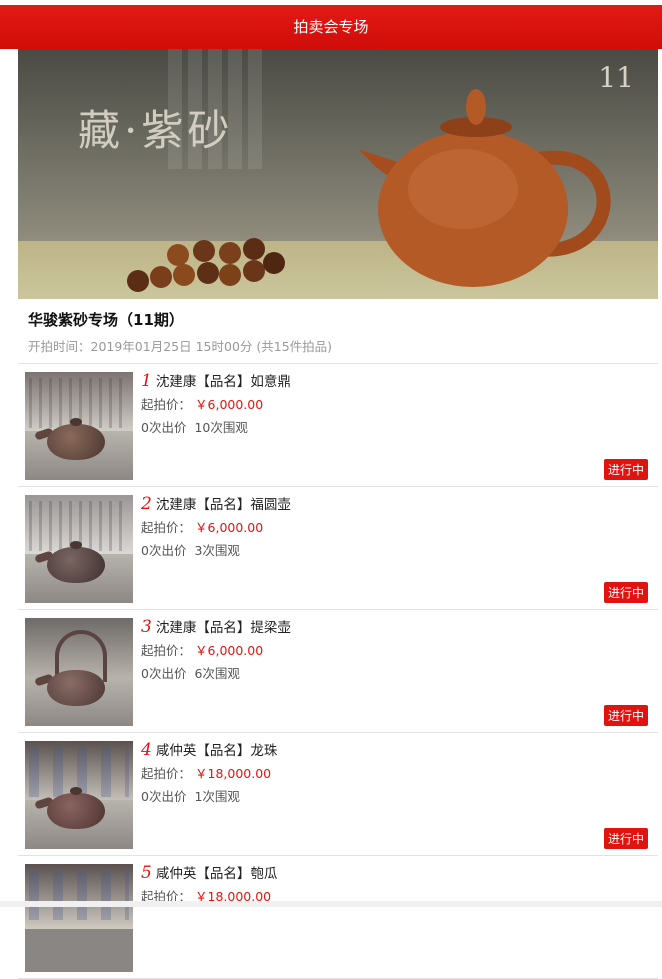 Image resolution: width=662 pixels, height=979 pixels. What do you see at coordinates (216, 796) in the screenshot?
I see `view-count: 1次围观` at bounding box center [216, 796].